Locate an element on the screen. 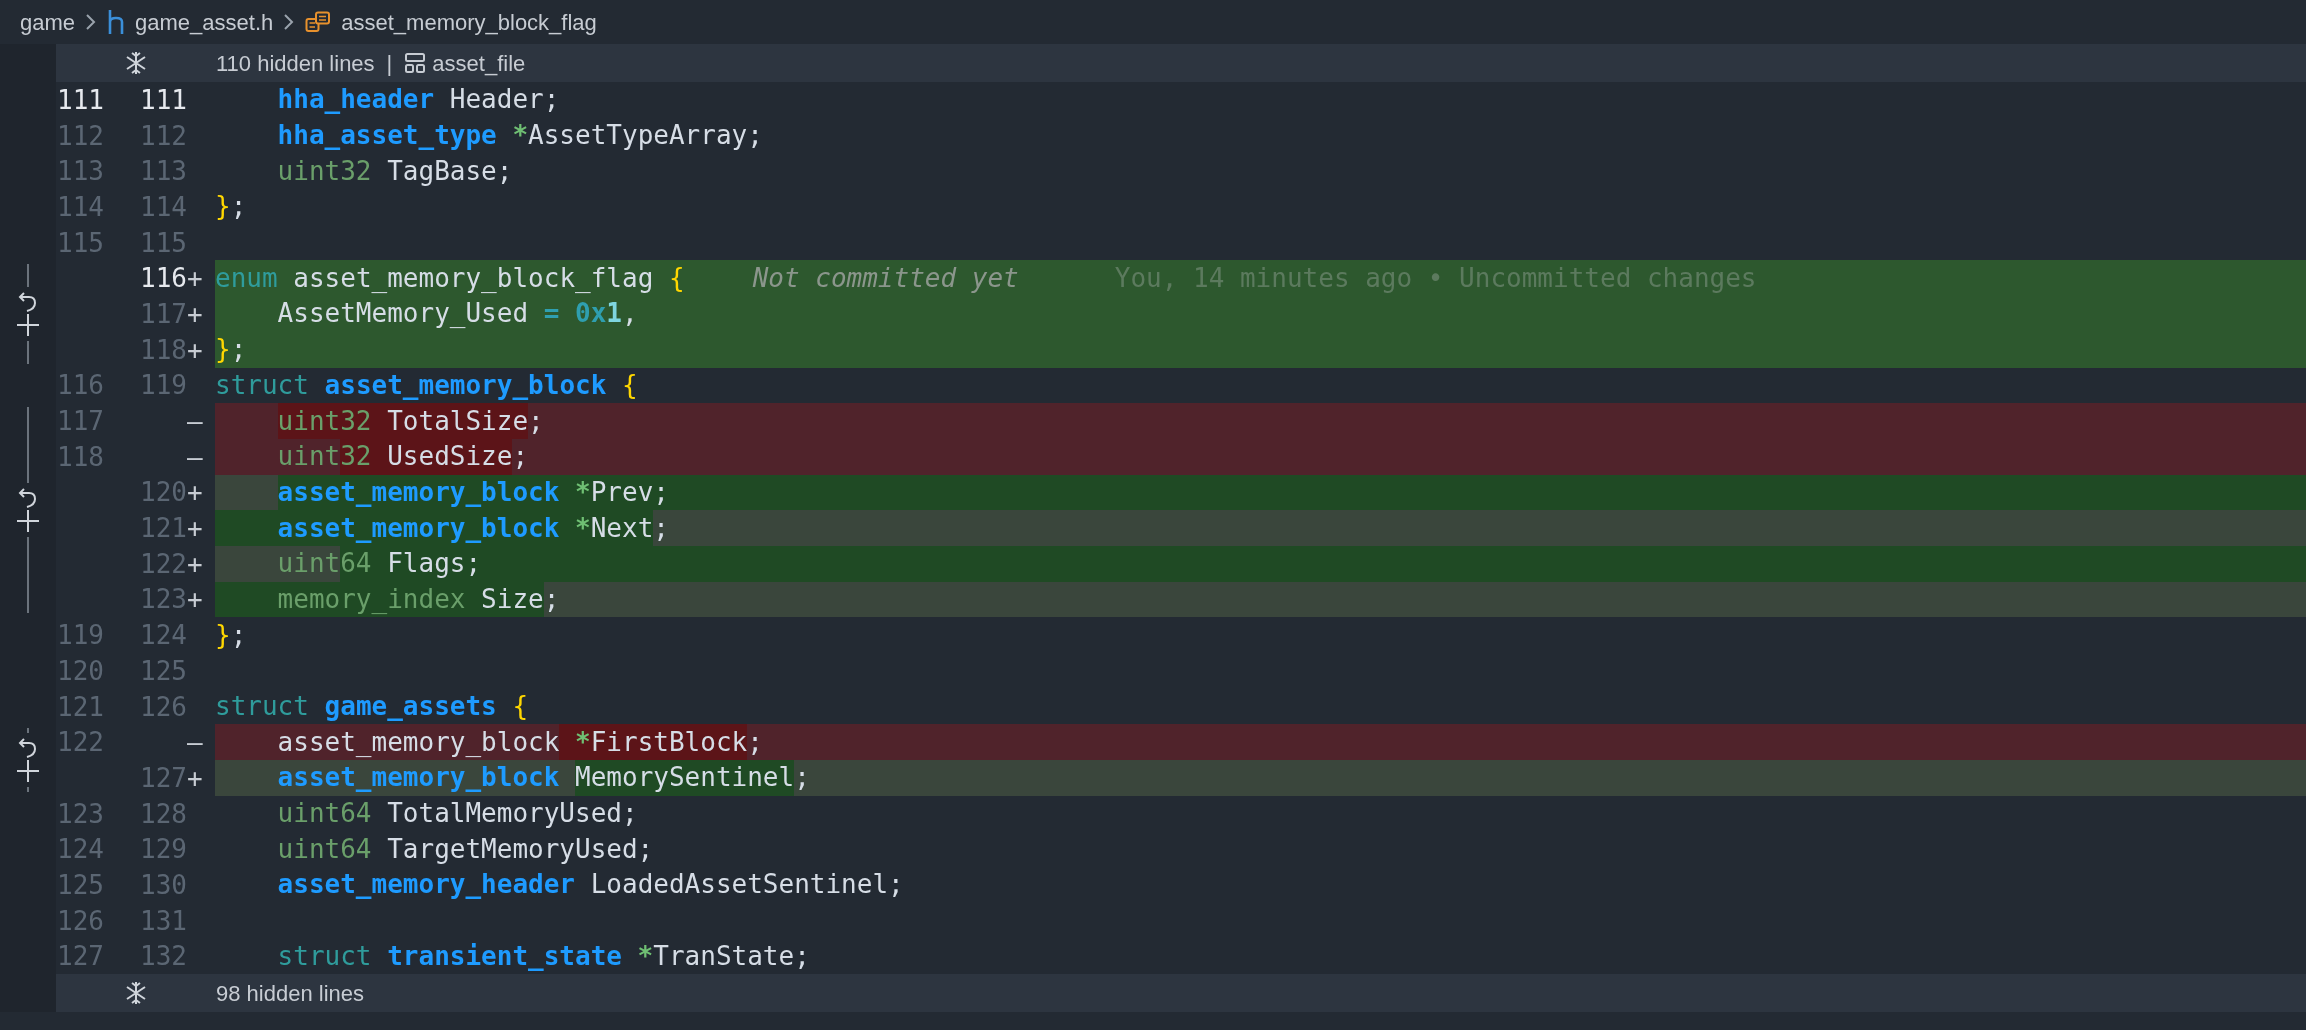 This screenshot has height=1030, width=2306. header-file-icon is located at coordinates (116, 22).